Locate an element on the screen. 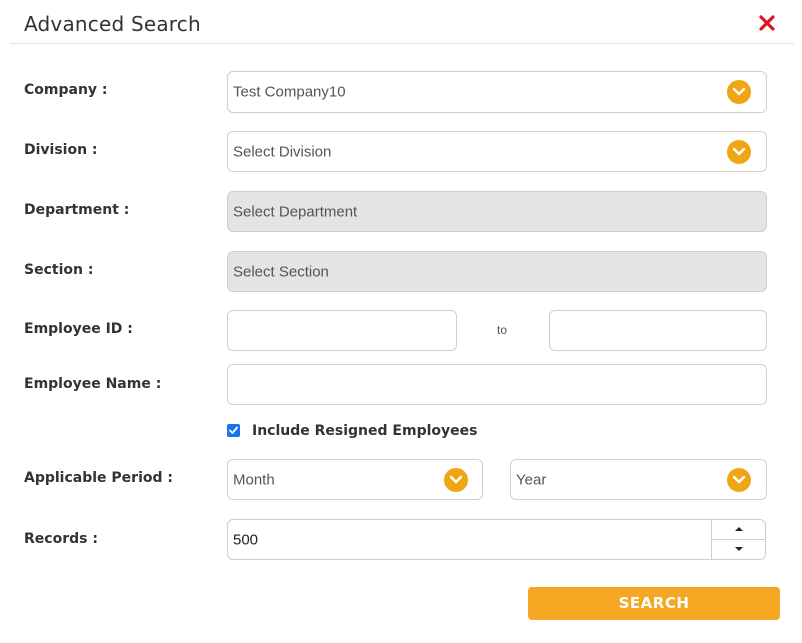 This screenshot has height=643, width=802. applicable-period-label: Applicable Period : is located at coordinates (98, 478).